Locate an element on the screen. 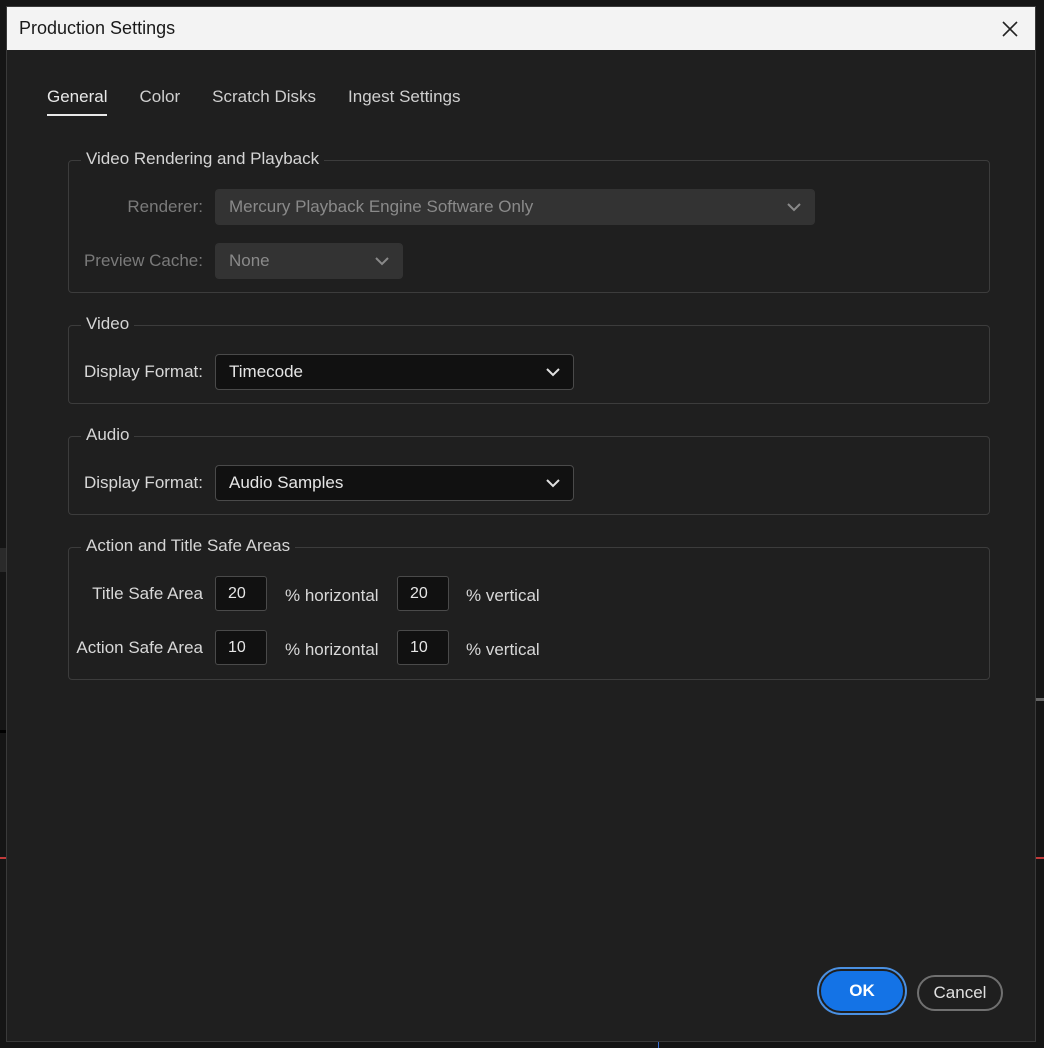 This screenshot has width=1044, height=1048. group-title: Video Rendering and Playback is located at coordinates (203, 159).